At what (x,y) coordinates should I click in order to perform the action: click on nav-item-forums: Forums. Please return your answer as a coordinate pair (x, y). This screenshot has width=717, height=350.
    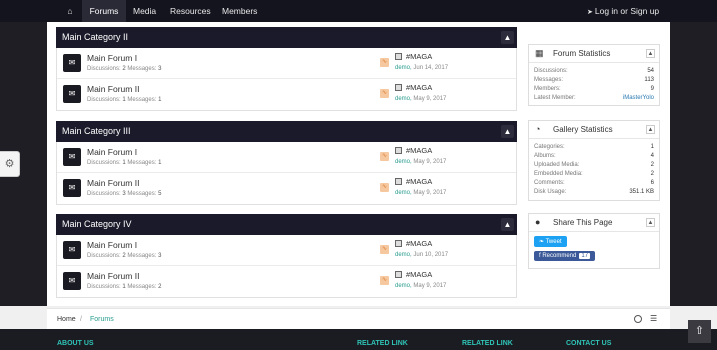
    Looking at the image, I should click on (104, 11).